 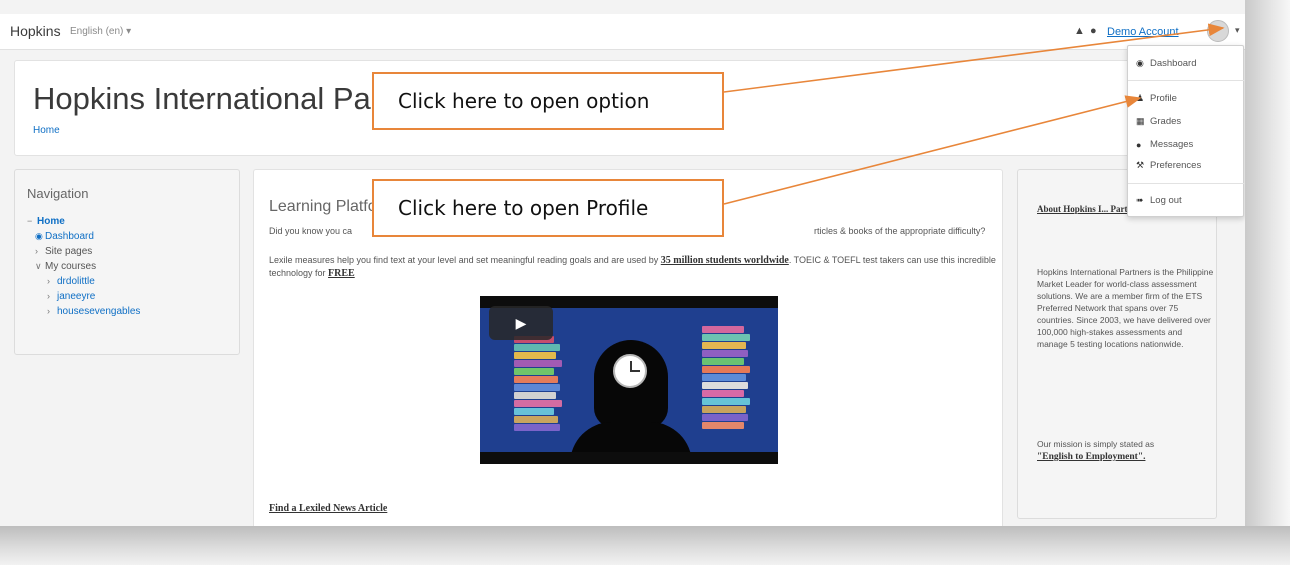 What do you see at coordinates (932, 150) in the screenshot?
I see `arrow-to-profile` at bounding box center [932, 150].